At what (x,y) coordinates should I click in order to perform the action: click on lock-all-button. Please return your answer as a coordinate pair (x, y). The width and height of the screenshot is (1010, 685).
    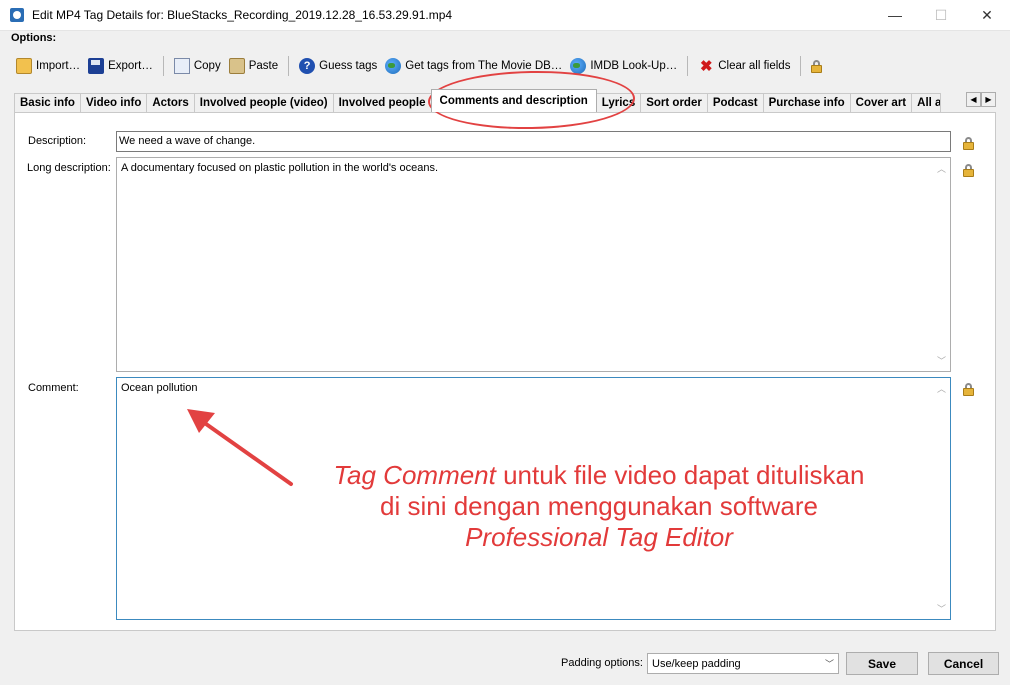
    Looking at the image, I should click on (817, 66).